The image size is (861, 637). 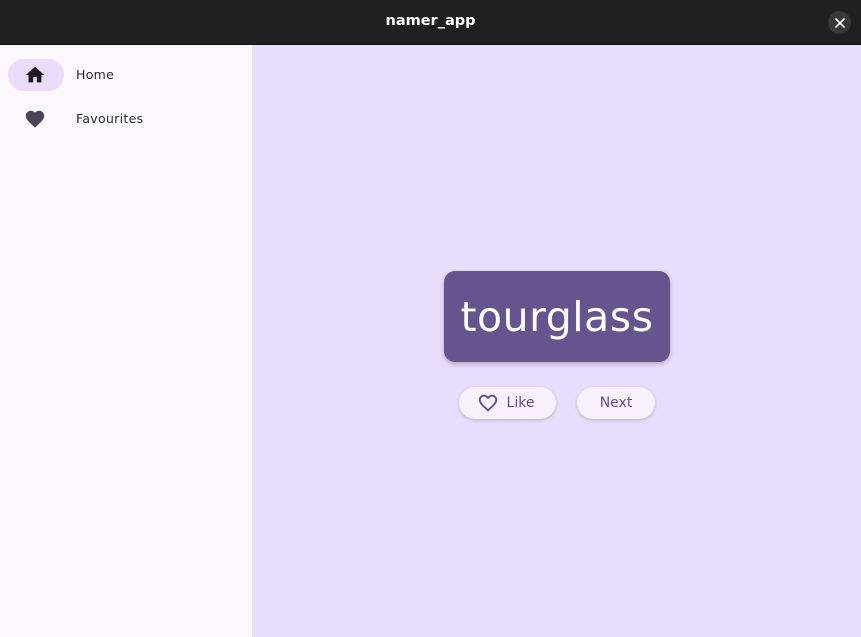 What do you see at coordinates (487, 403) in the screenshot?
I see `heart-outline-icon` at bounding box center [487, 403].